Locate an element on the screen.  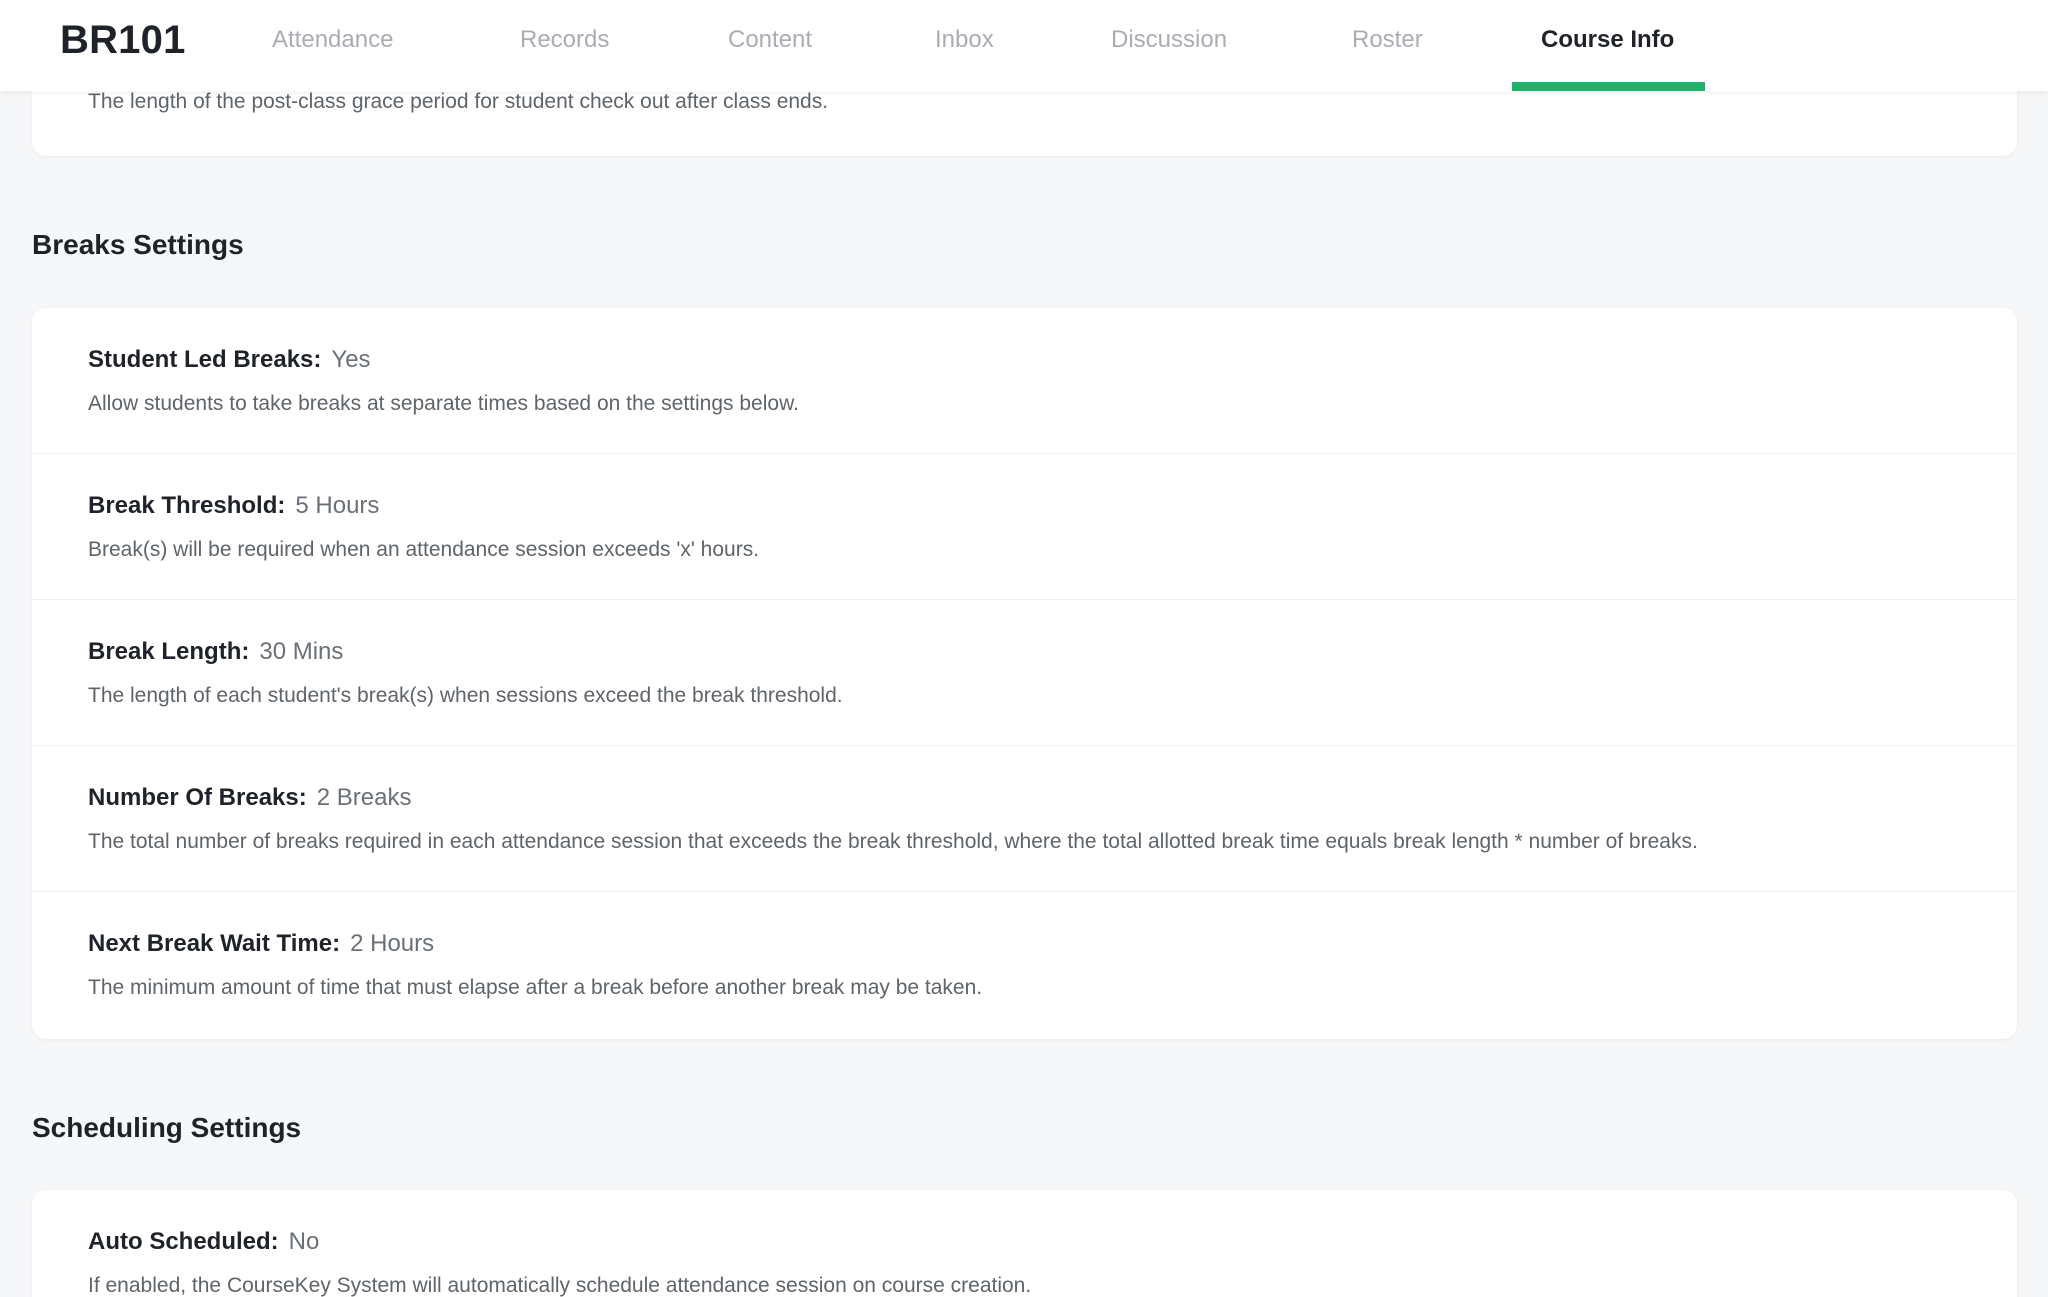
setting-title: Break Threshold: 5 Hours is located at coordinates (233, 506).